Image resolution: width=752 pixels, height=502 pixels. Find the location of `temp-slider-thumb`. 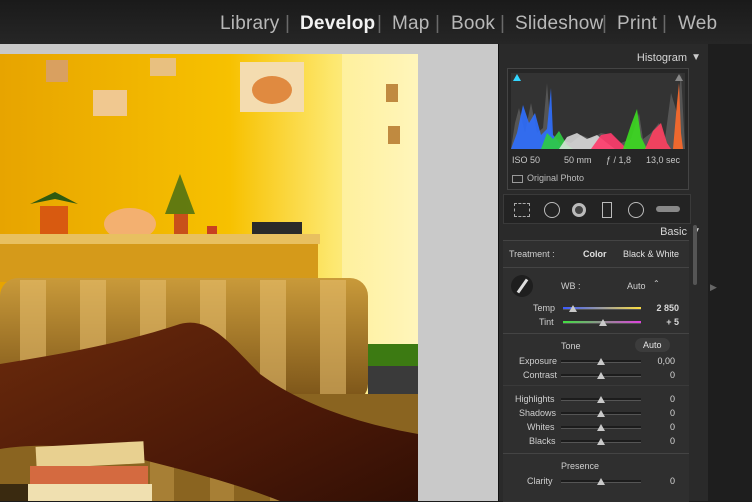

temp-slider-thumb is located at coordinates (573, 308).